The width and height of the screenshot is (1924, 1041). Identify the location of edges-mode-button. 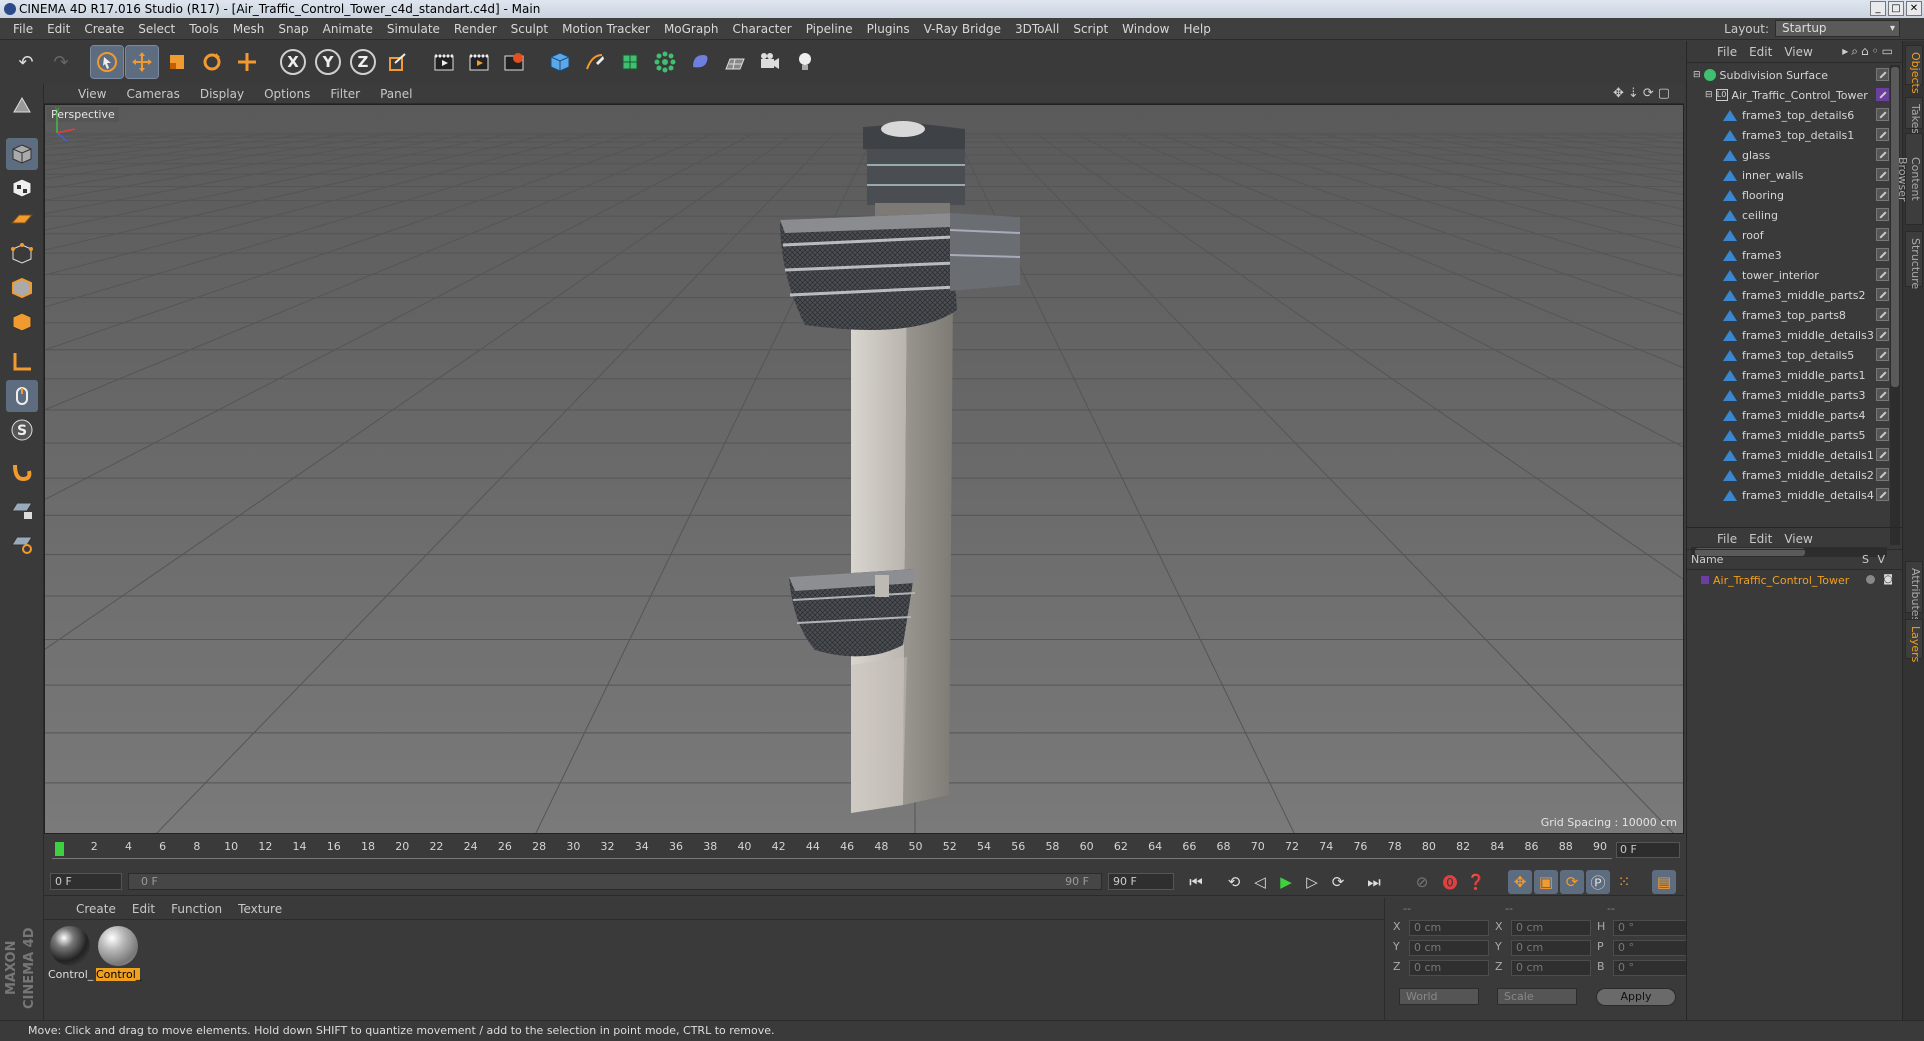
(22, 288).